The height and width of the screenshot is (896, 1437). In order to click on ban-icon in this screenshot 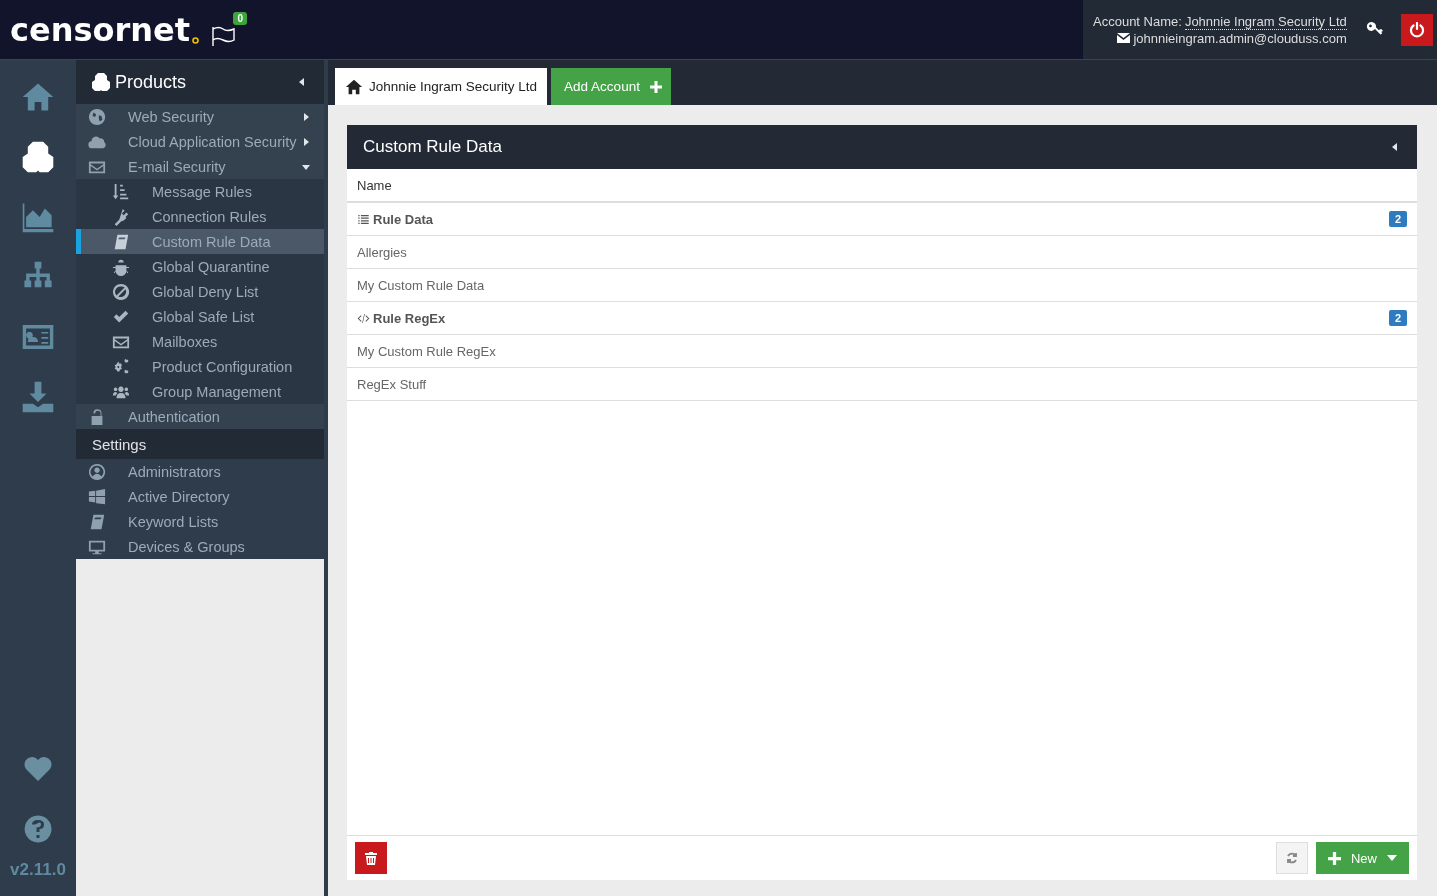, I will do `click(121, 291)`.